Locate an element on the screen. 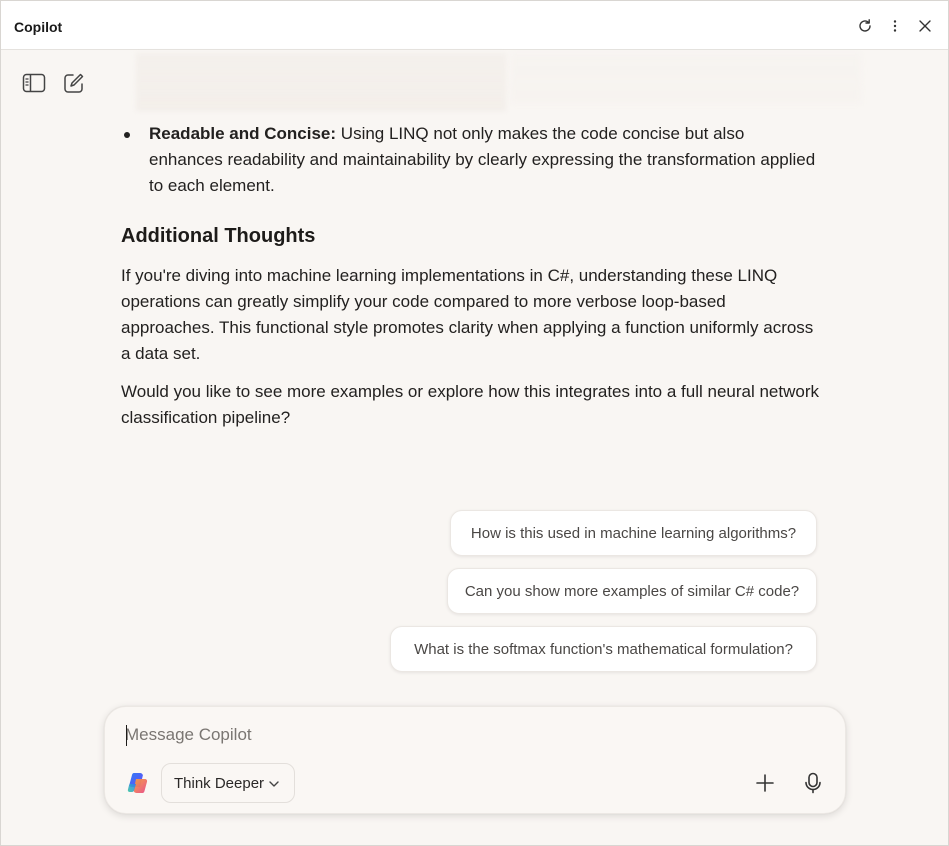 Image resolution: width=949 pixels, height=846 pixels. message-composer: Think Deeper is located at coordinates (475, 760).